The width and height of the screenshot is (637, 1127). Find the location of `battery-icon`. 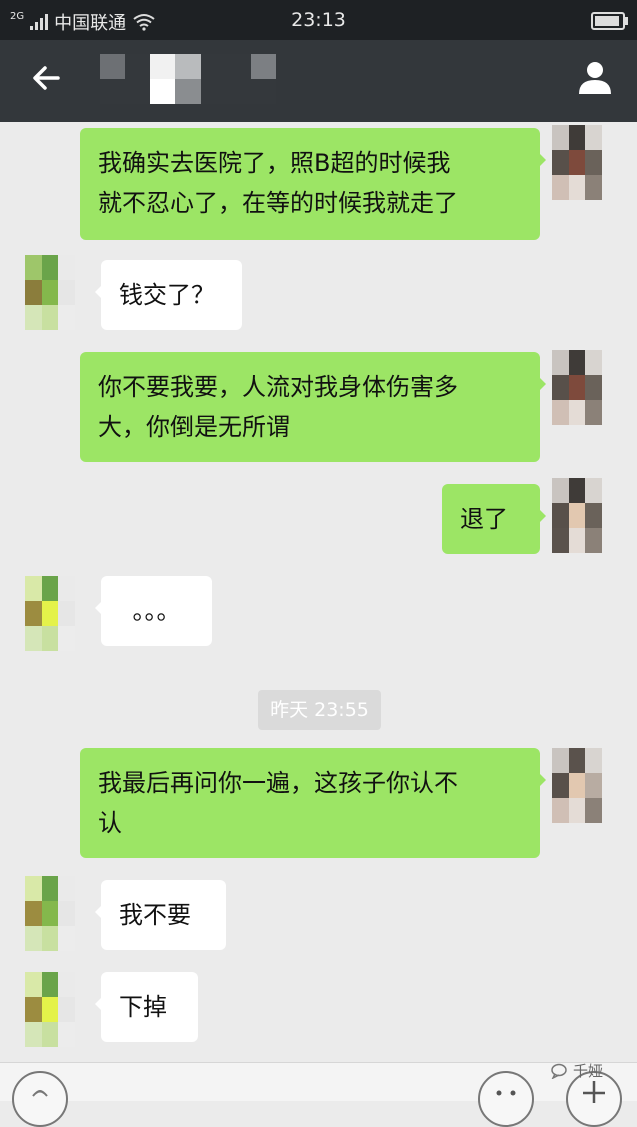

battery-icon is located at coordinates (609, 21).